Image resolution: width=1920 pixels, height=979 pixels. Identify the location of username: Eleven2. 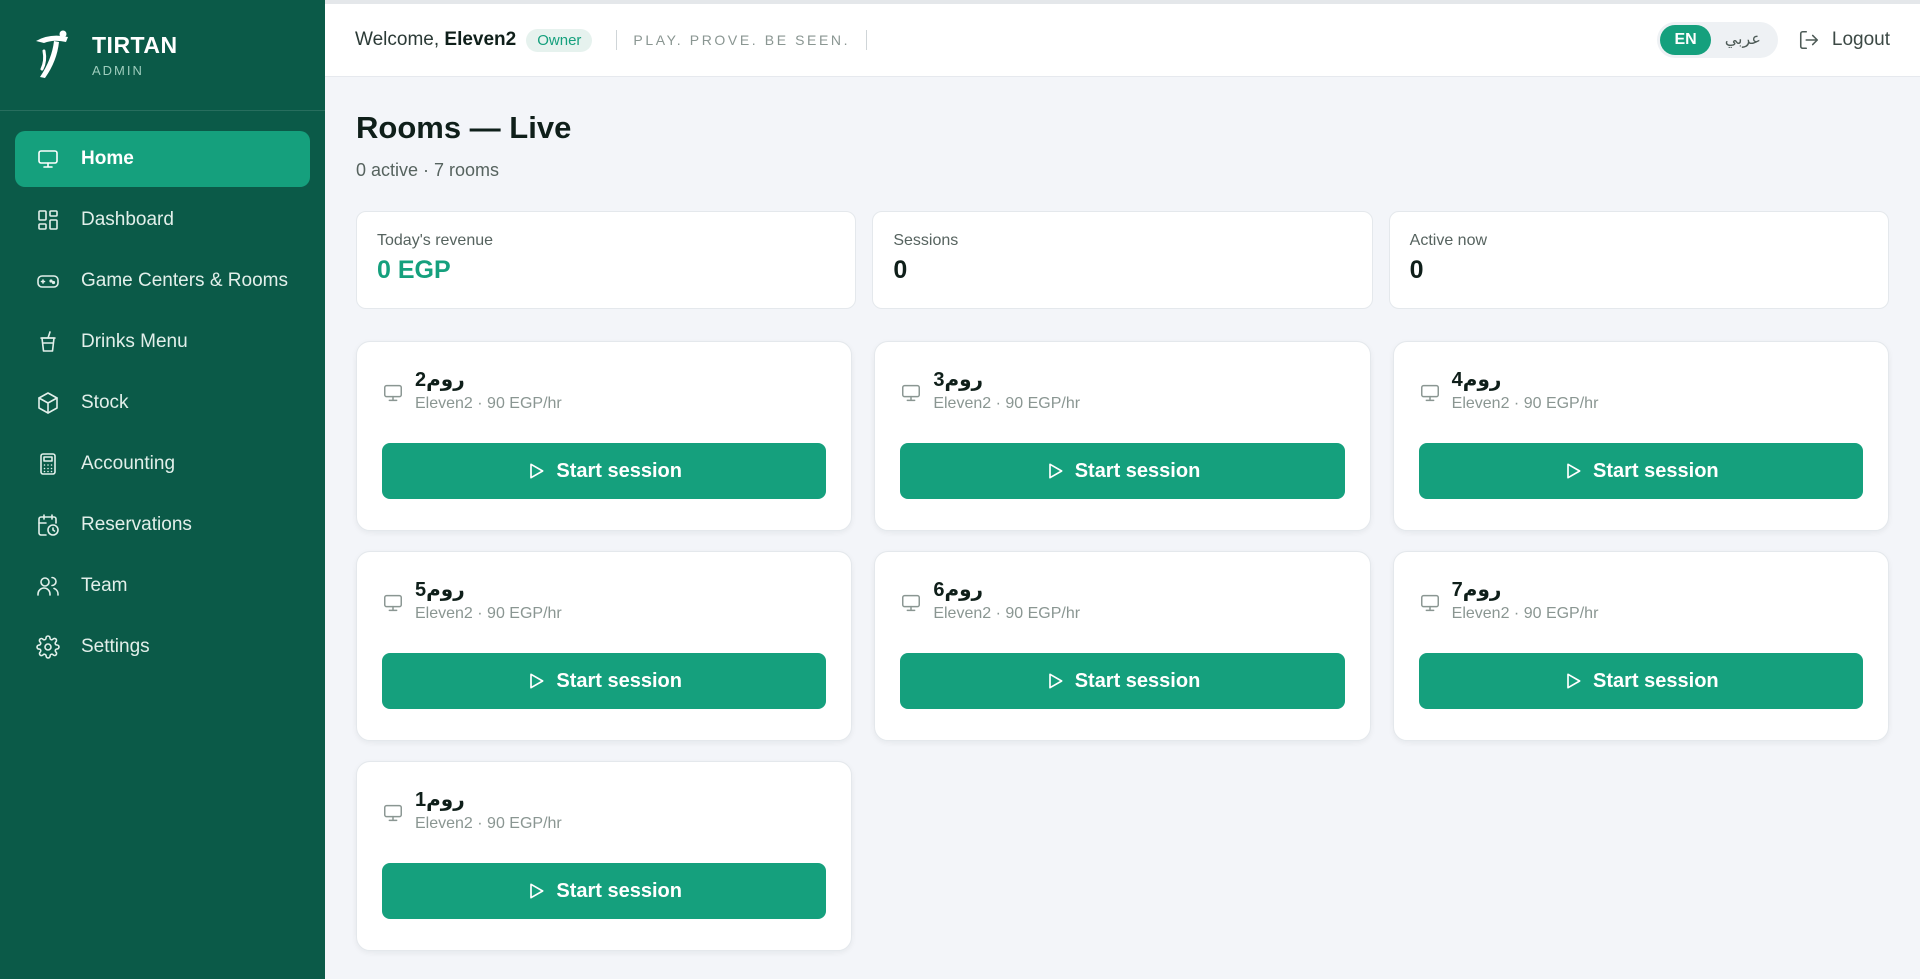
(480, 39).